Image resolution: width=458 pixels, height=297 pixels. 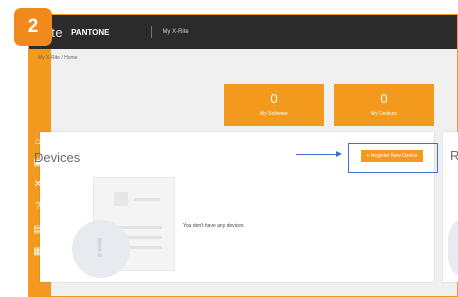 I want to click on my-software-tile: 0 My Software, so click(x=274, y=105).